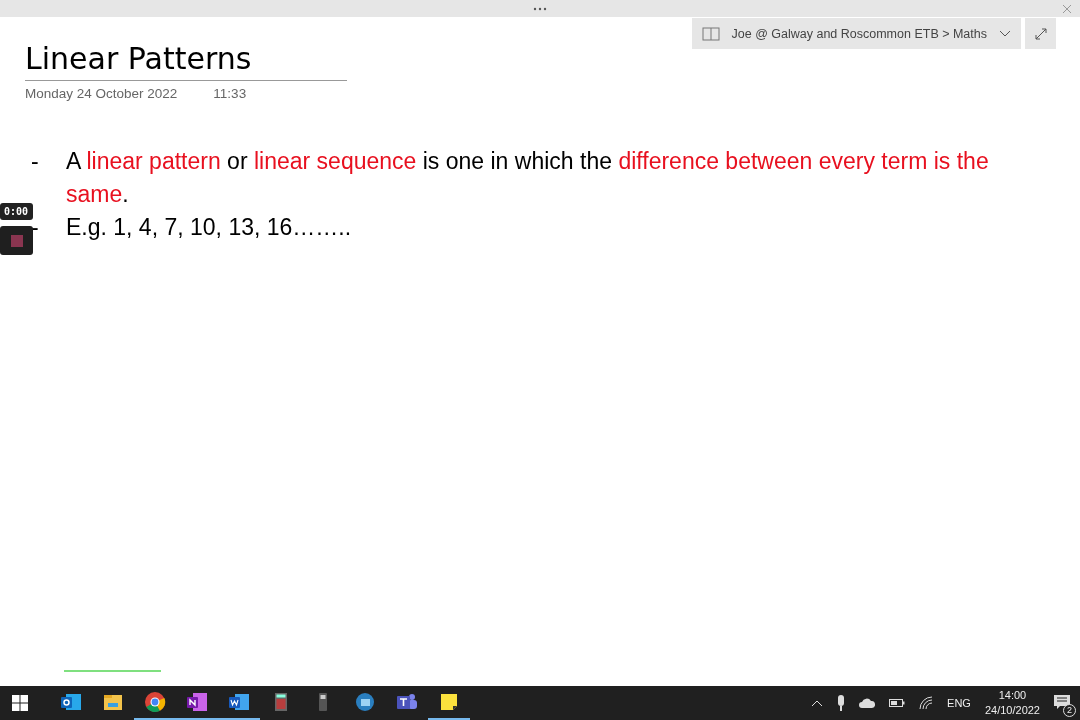  What do you see at coordinates (230, 93) in the screenshot?
I see `page-time: 11:33` at bounding box center [230, 93].